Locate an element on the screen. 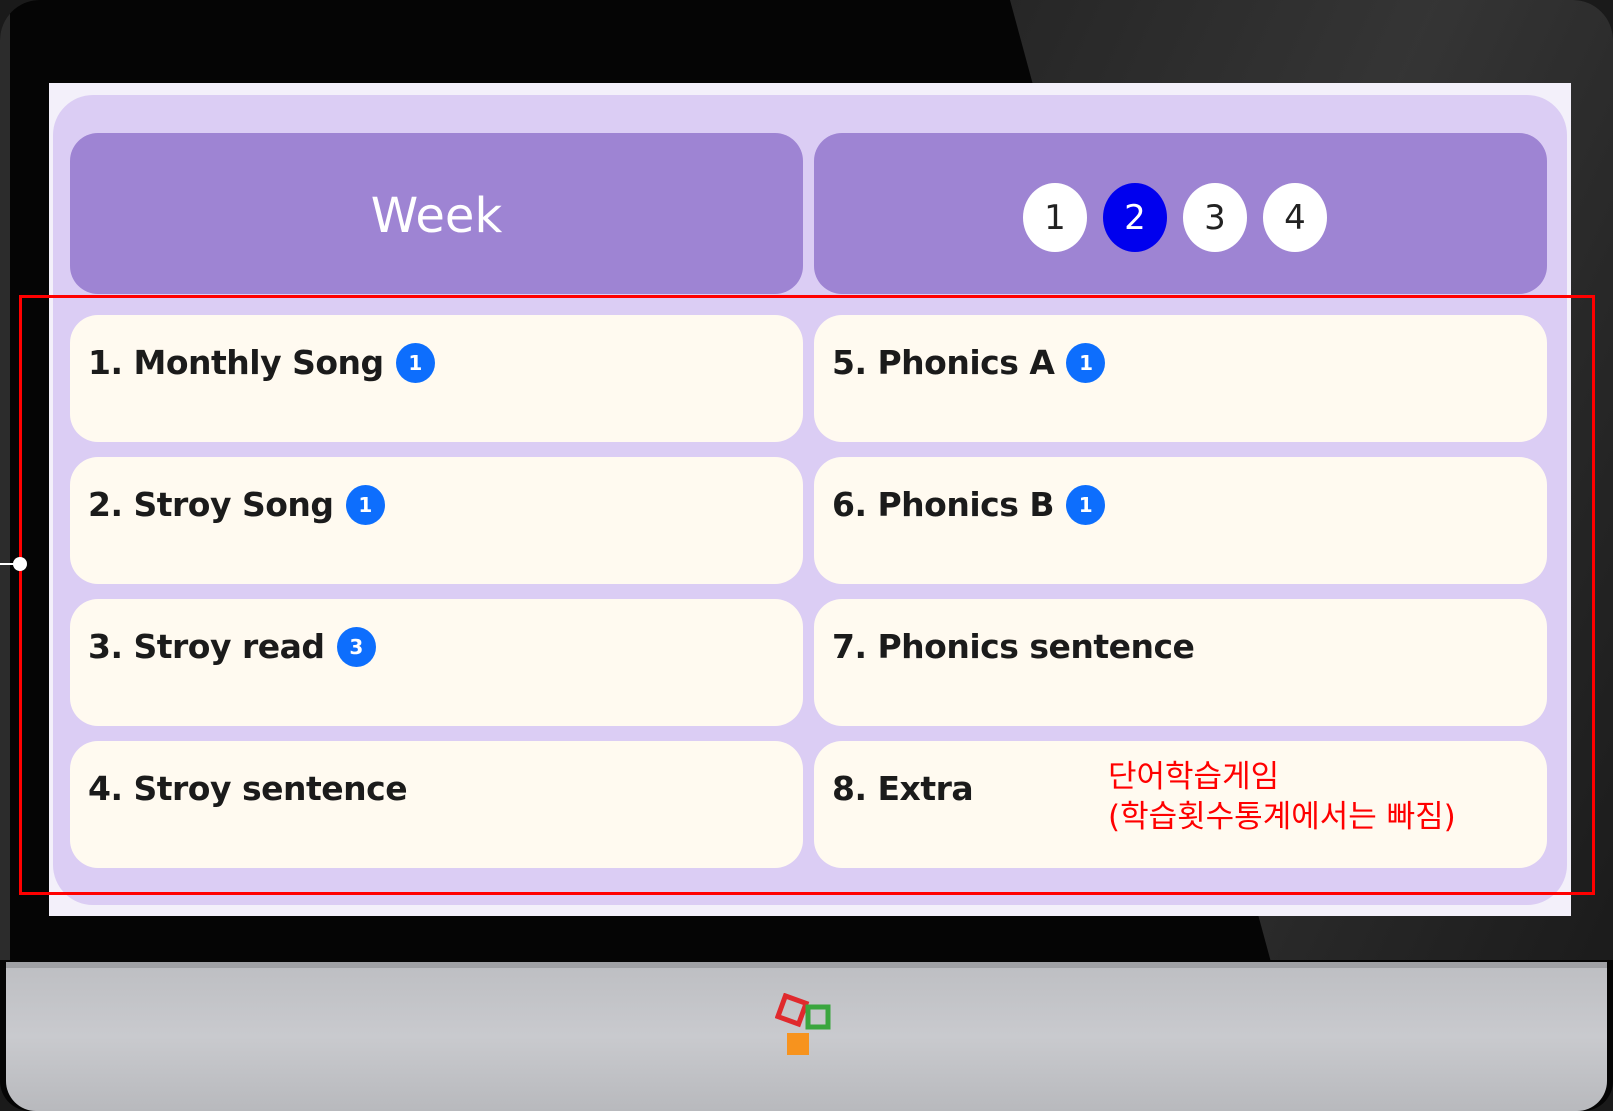  week-button-2: 2 is located at coordinates (1135, 217).